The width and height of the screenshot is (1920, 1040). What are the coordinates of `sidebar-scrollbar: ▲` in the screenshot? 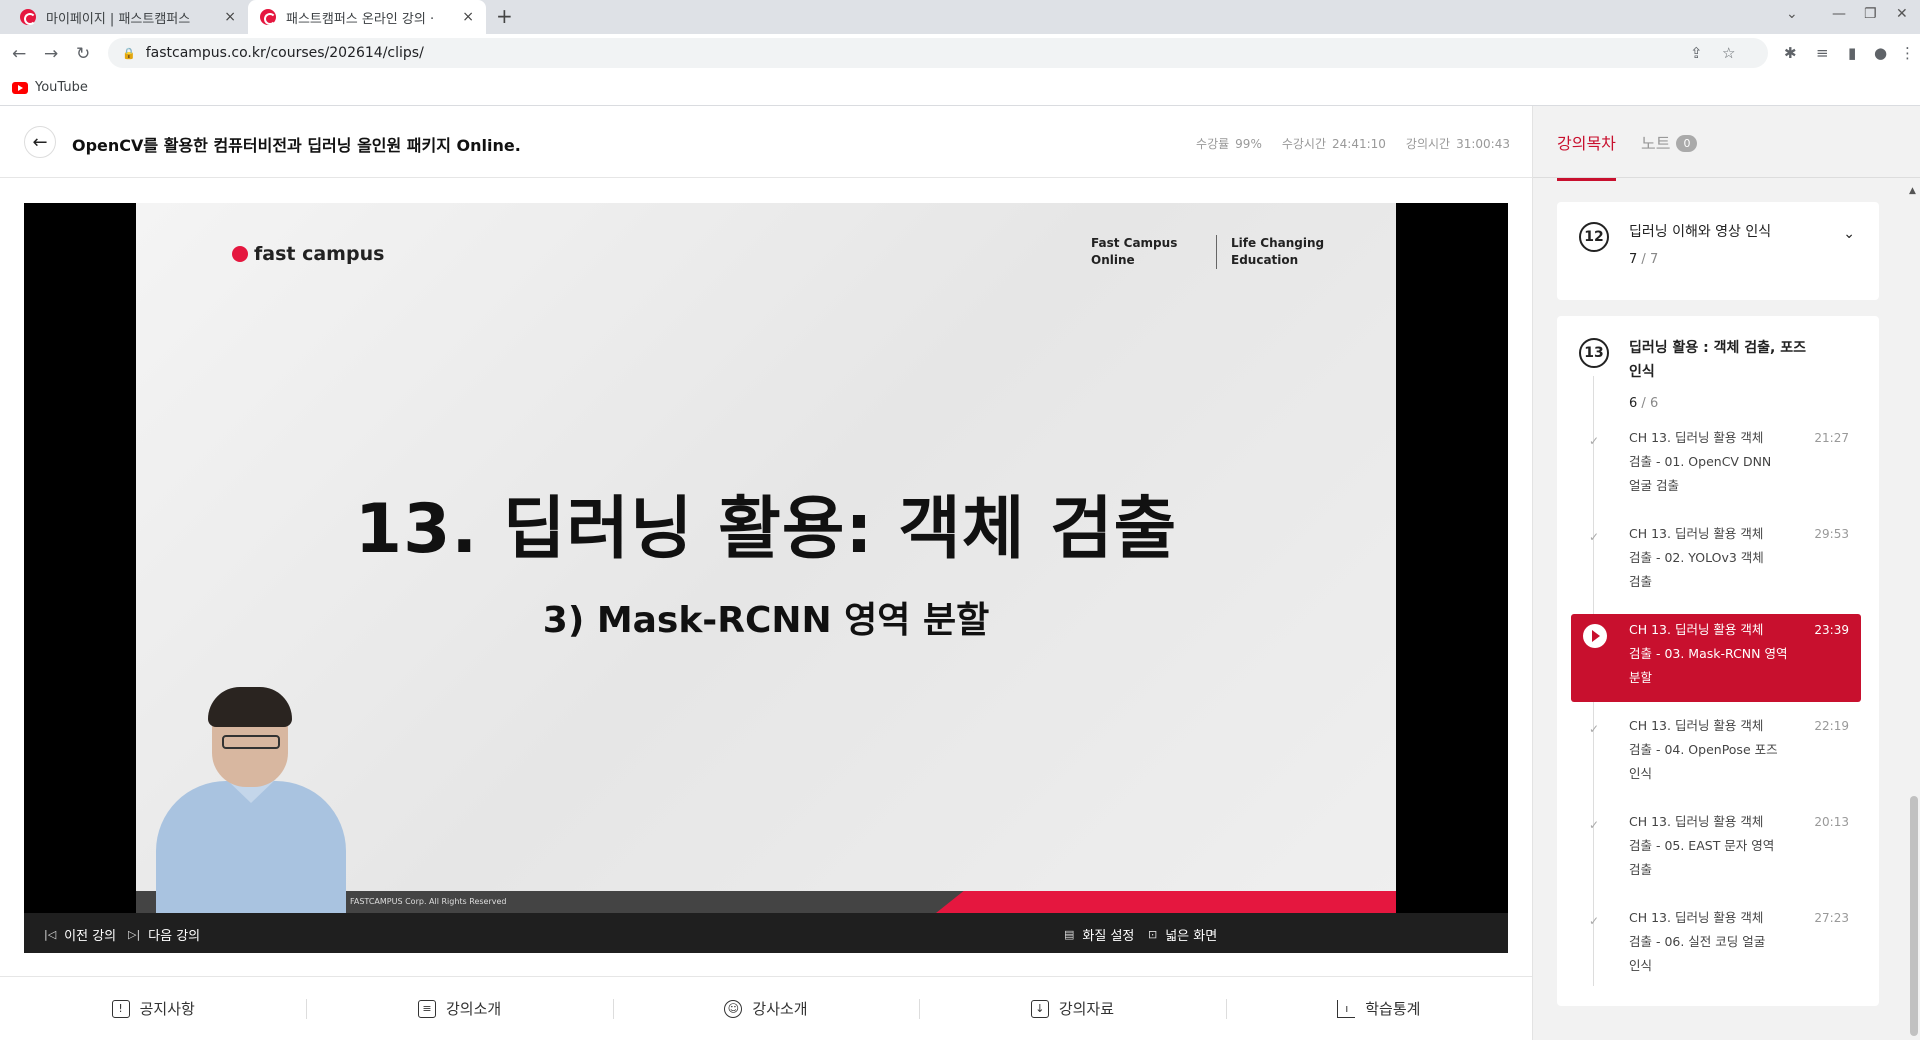 It's located at (1913, 611).